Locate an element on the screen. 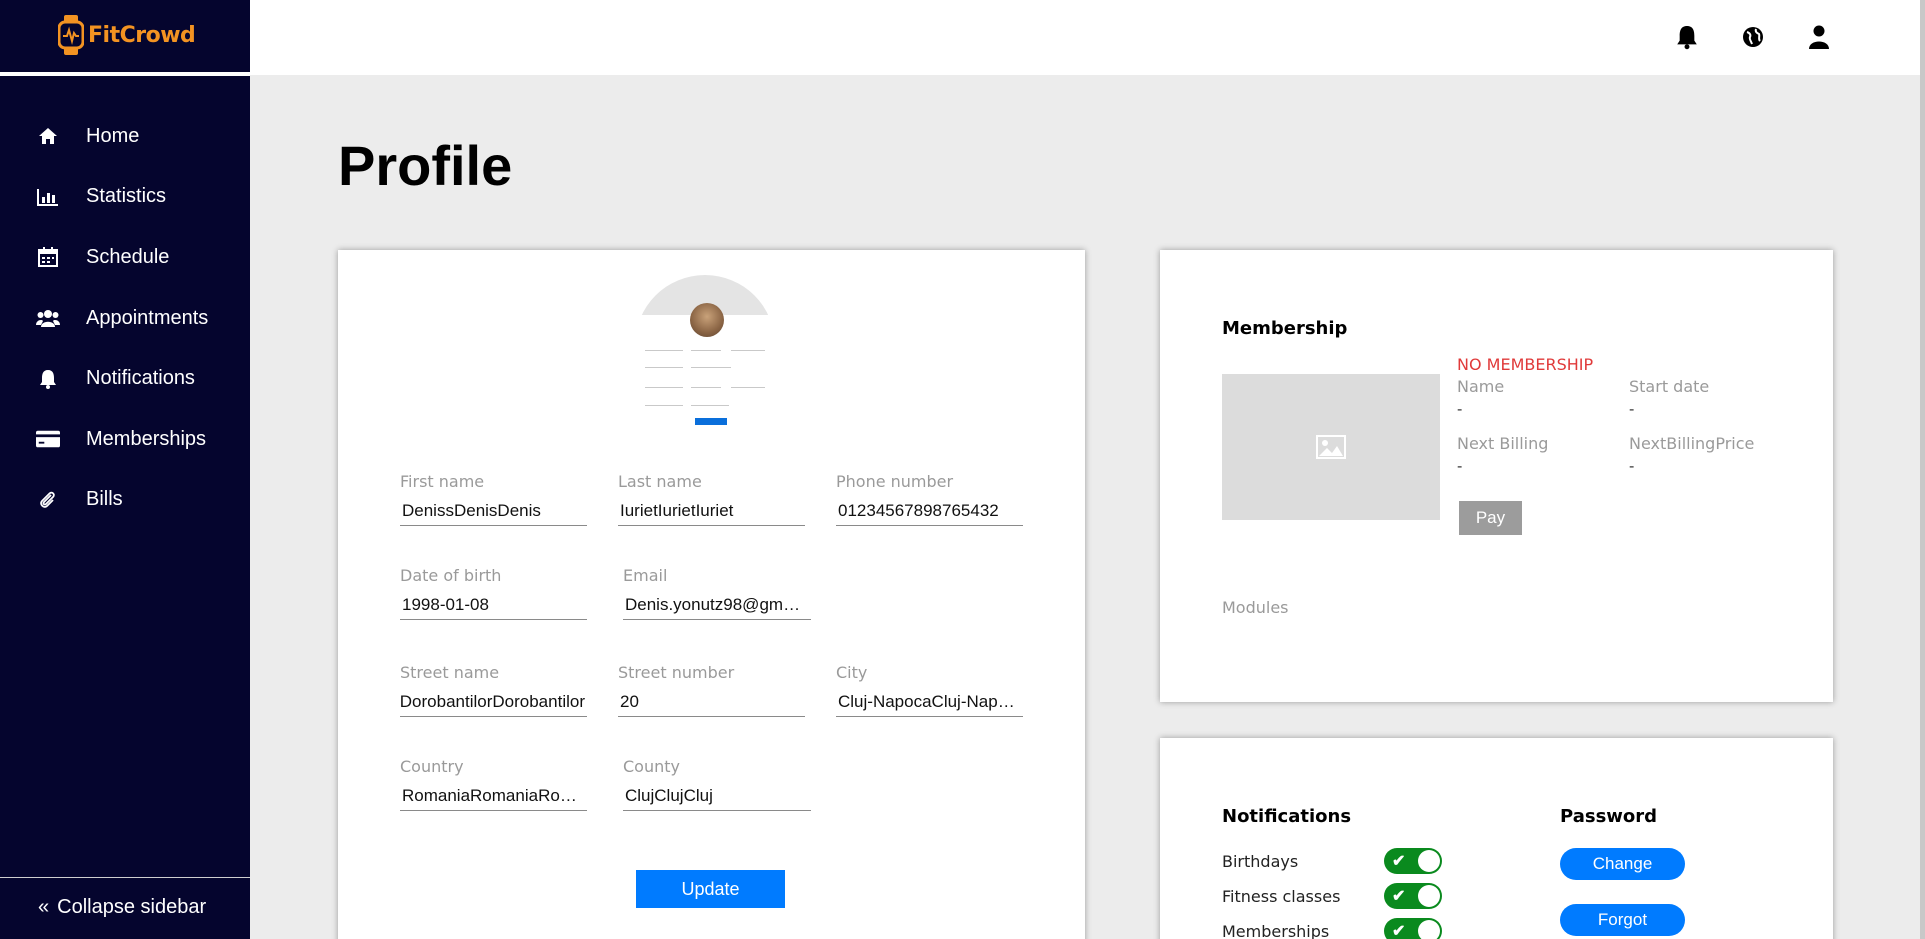 The height and width of the screenshot is (939, 1925). membership-start-label: Start date is located at coordinates (1669, 386).